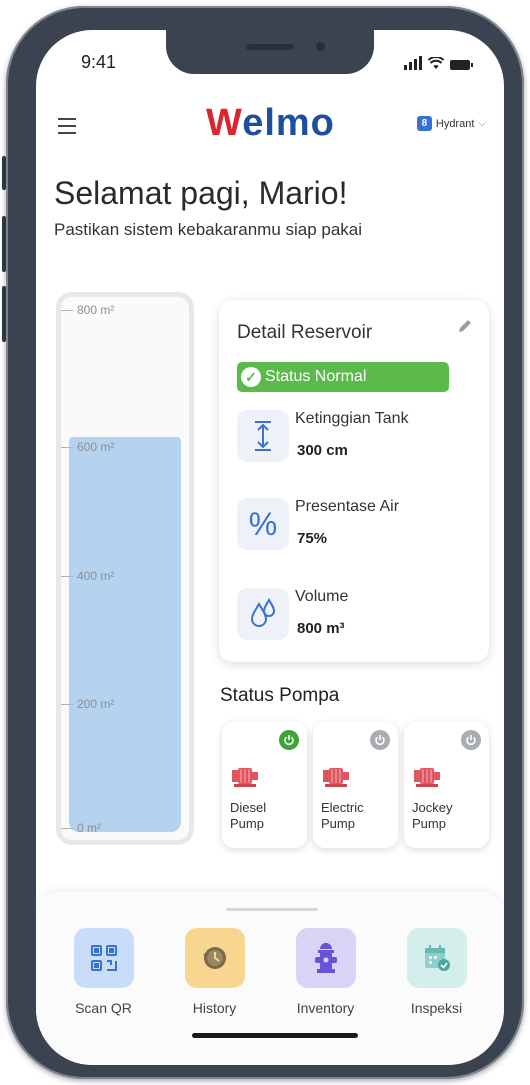 The width and height of the screenshot is (530, 1085). I want to click on bottom-nav-sheet: Scan QR History Inventory Inspeksi, so click(270, 978).